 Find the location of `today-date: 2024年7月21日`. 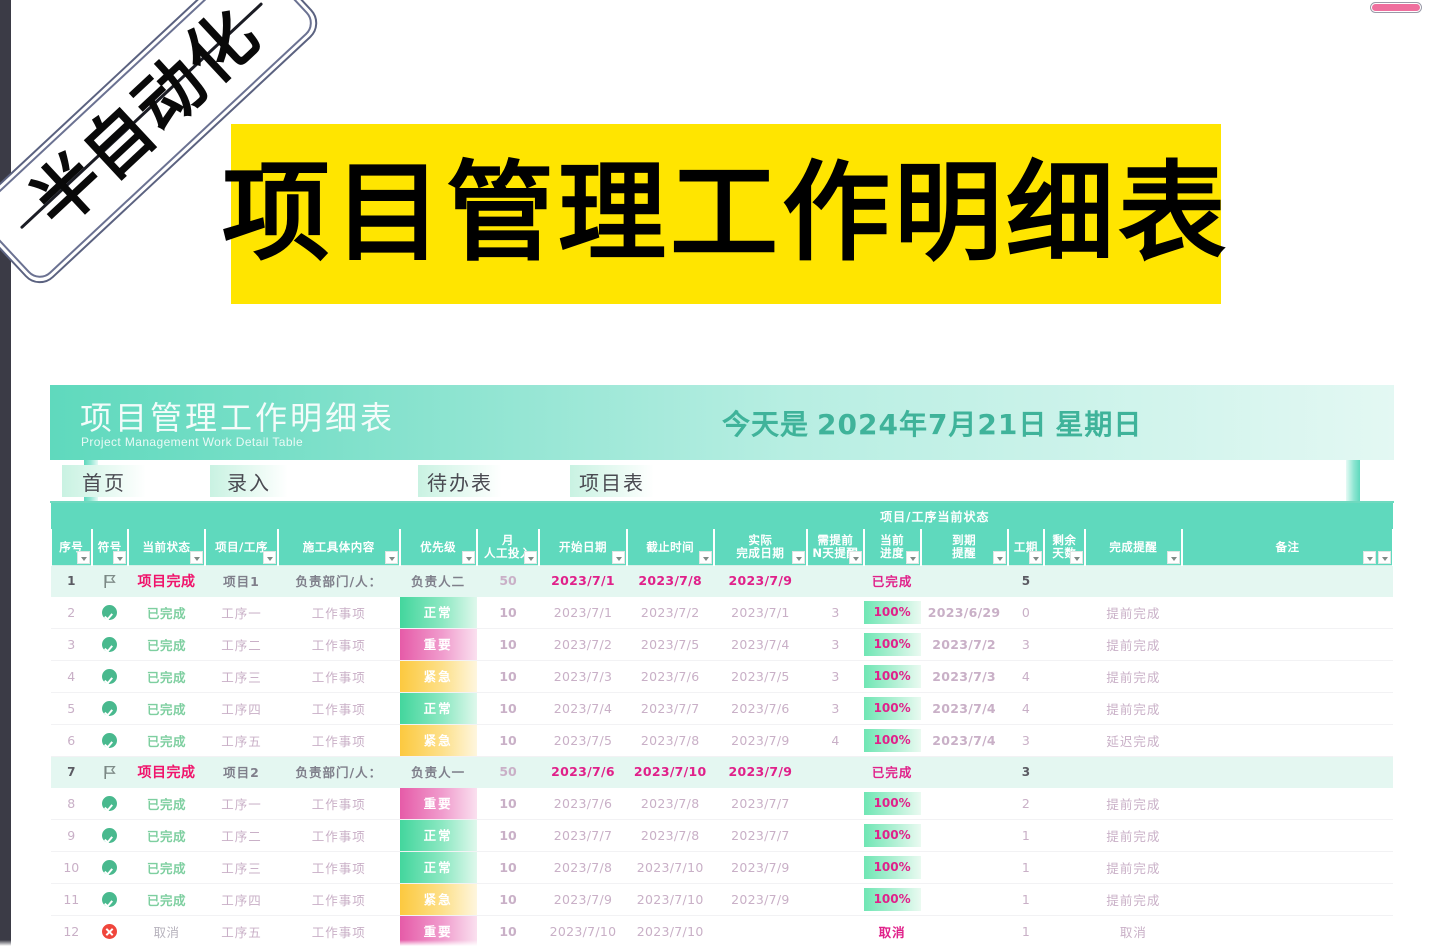

today-date: 2024年7月21日 is located at coordinates (932, 424).